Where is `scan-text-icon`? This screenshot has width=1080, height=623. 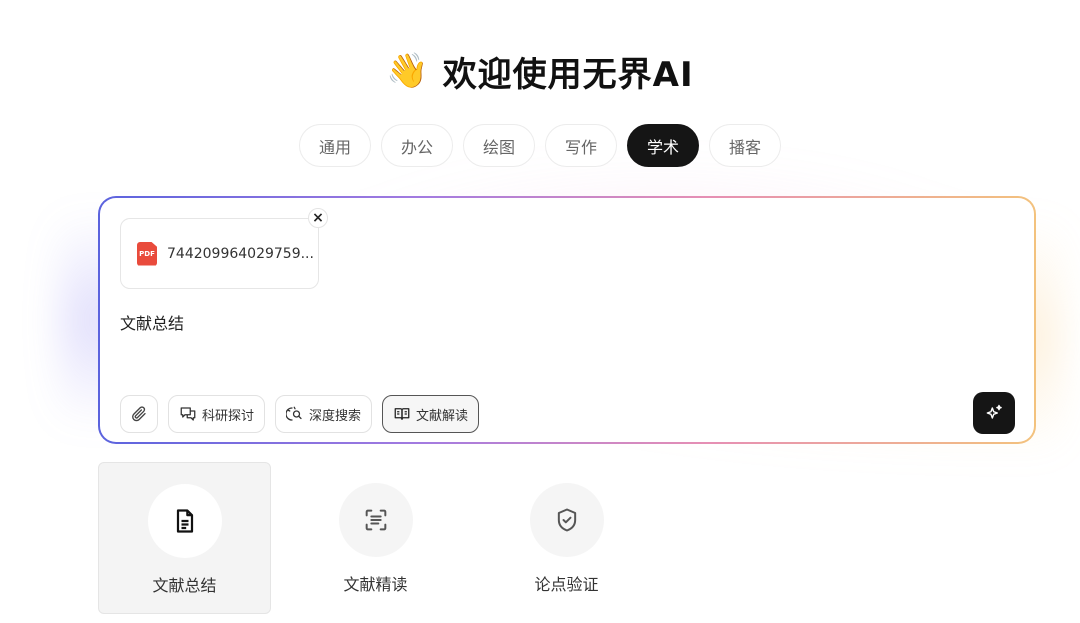 scan-text-icon is located at coordinates (375, 520).